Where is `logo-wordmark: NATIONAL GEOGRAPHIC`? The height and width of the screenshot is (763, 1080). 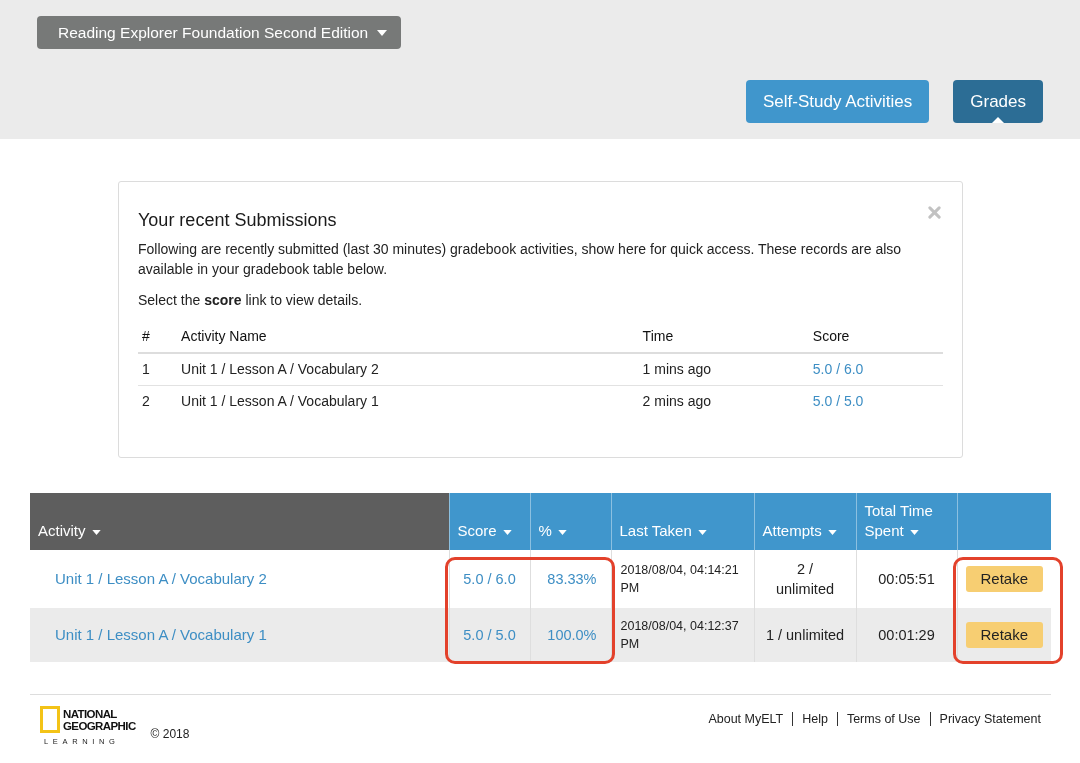 logo-wordmark: NATIONAL GEOGRAPHIC is located at coordinates (99, 720).